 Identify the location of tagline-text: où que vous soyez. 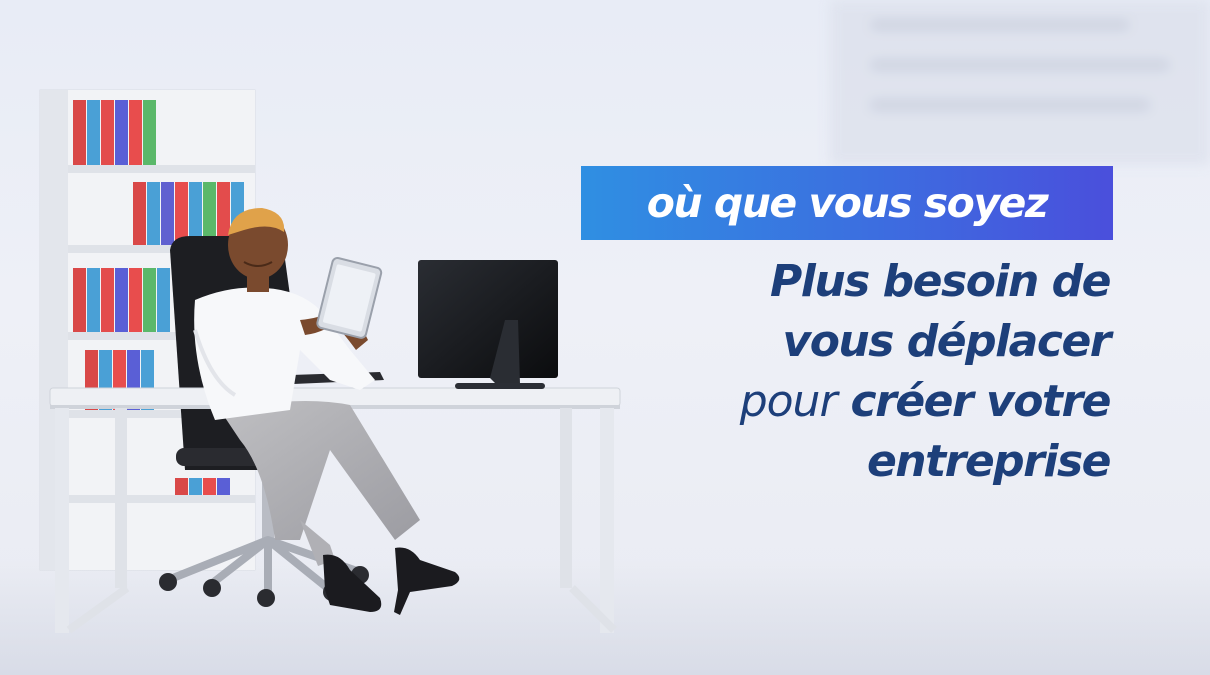
(847, 203).